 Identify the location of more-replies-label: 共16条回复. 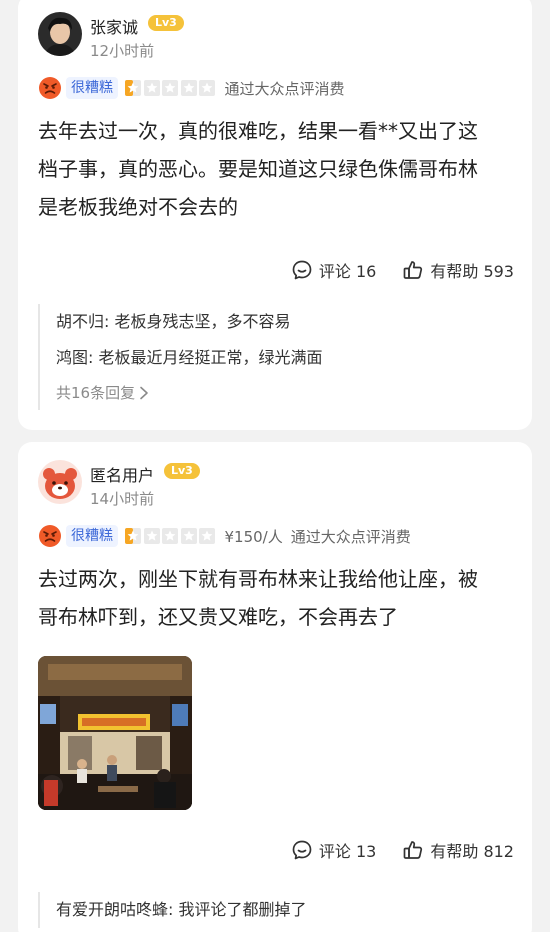
(96, 393).